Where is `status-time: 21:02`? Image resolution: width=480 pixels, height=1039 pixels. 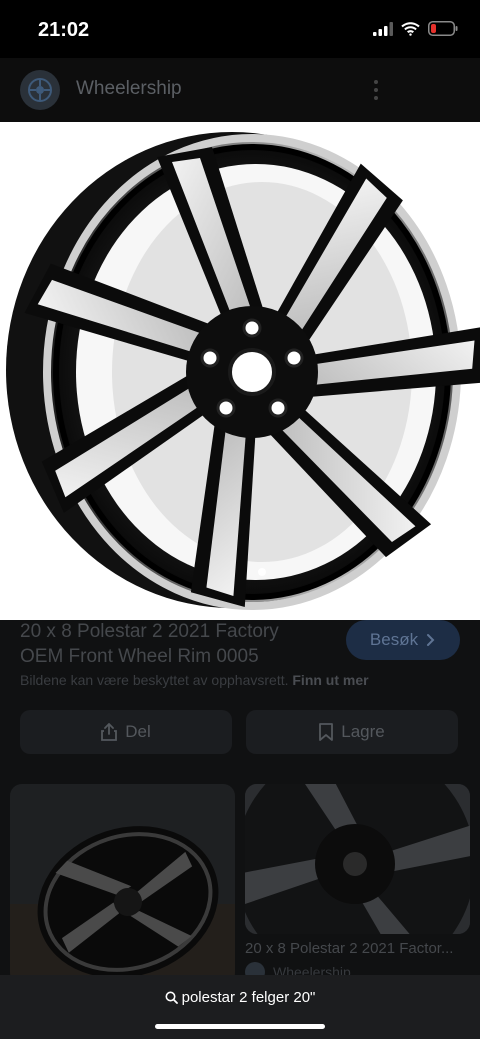 status-time: 21:02 is located at coordinates (64, 30).